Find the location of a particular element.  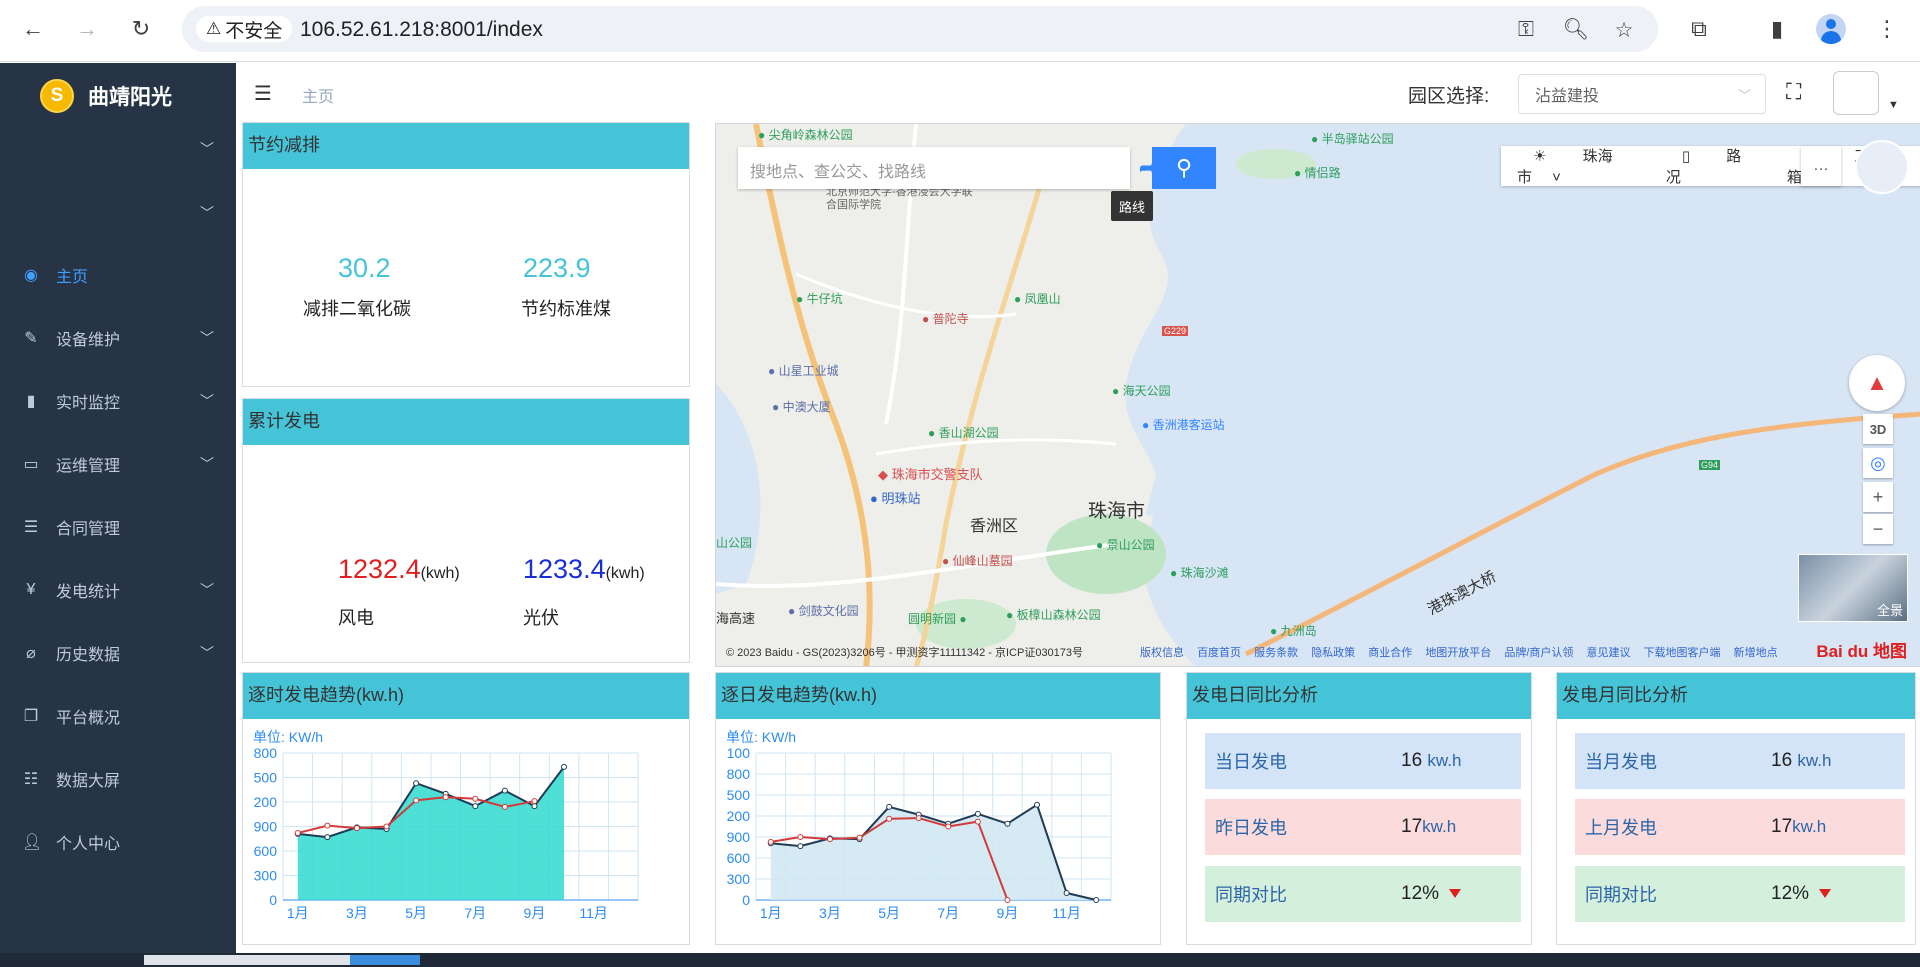

map-3d-button: 3D is located at coordinates (1878, 429).